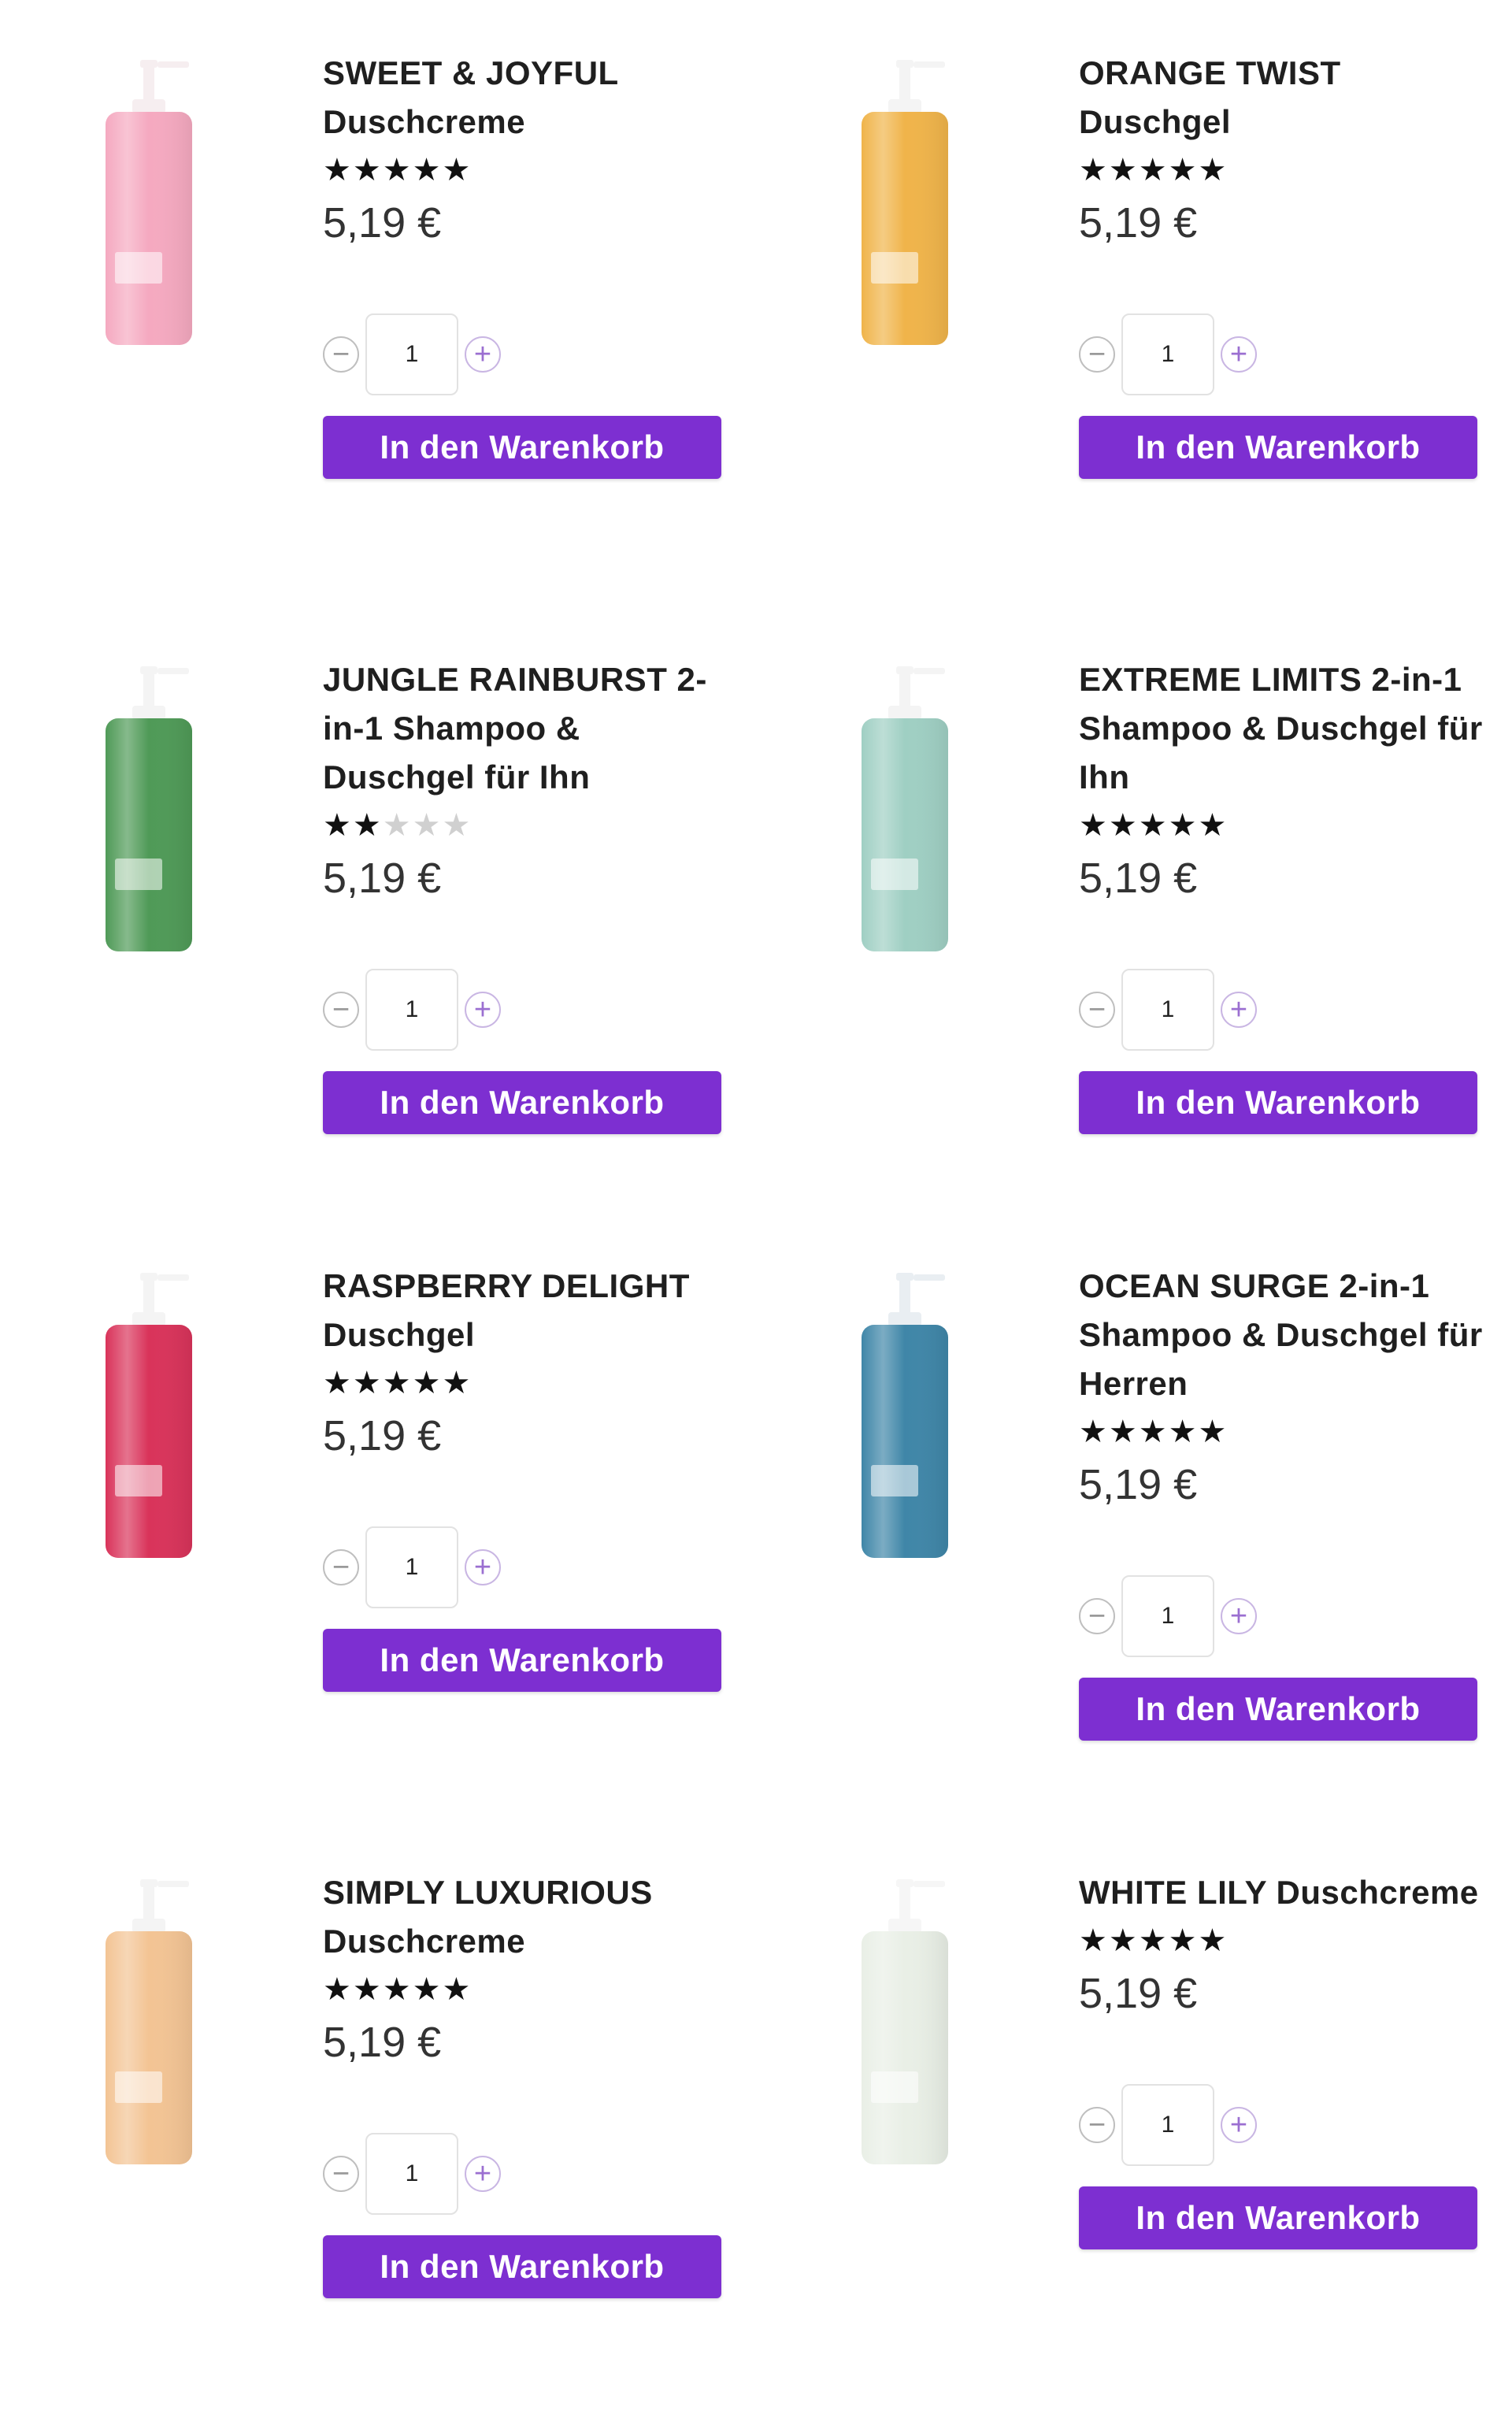 This screenshot has width=1512, height=2418. I want to click on product-name-line: ORANGE TWIST, so click(1210, 73).